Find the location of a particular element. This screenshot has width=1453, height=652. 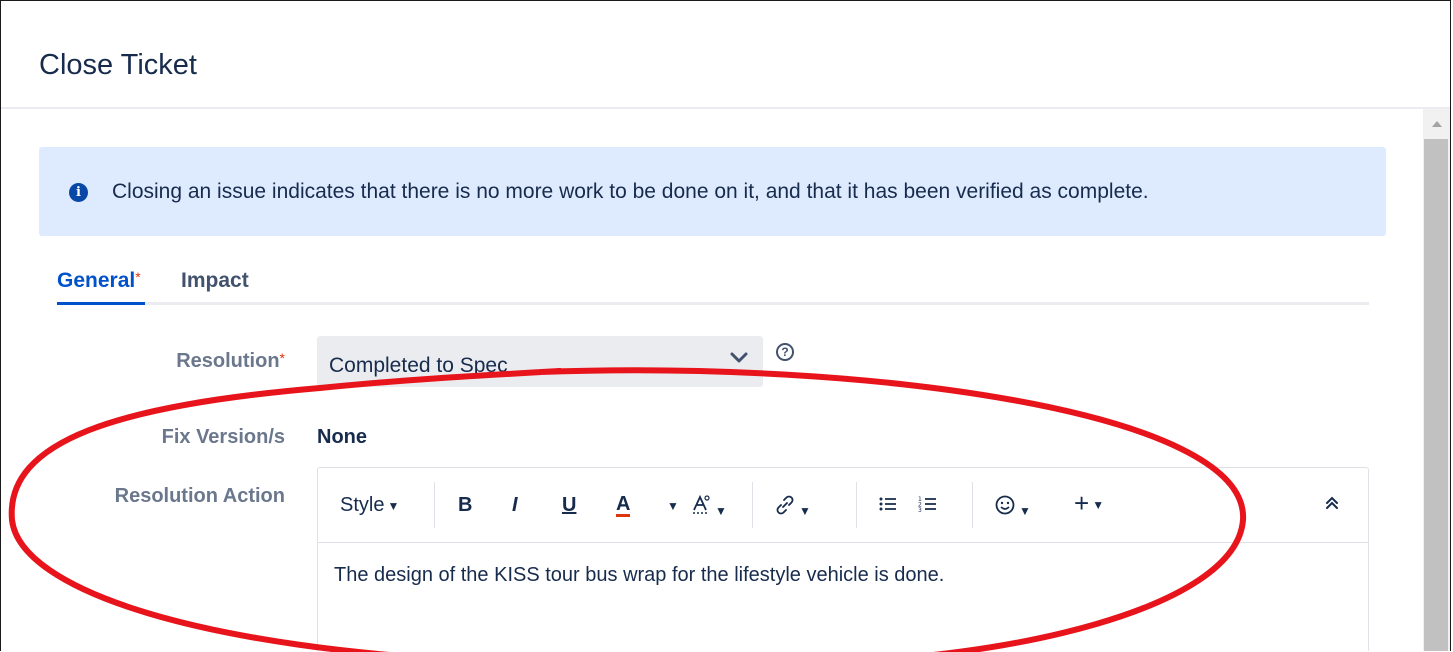

dialog-title: Close Ticket is located at coordinates (118, 65).